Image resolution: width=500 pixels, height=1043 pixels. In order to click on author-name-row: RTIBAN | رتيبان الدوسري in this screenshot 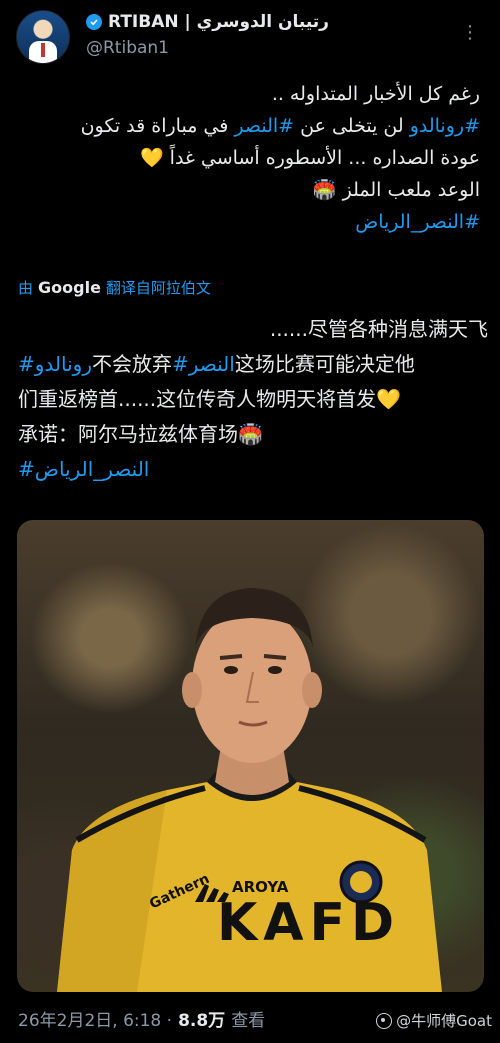, I will do `click(207, 22)`.